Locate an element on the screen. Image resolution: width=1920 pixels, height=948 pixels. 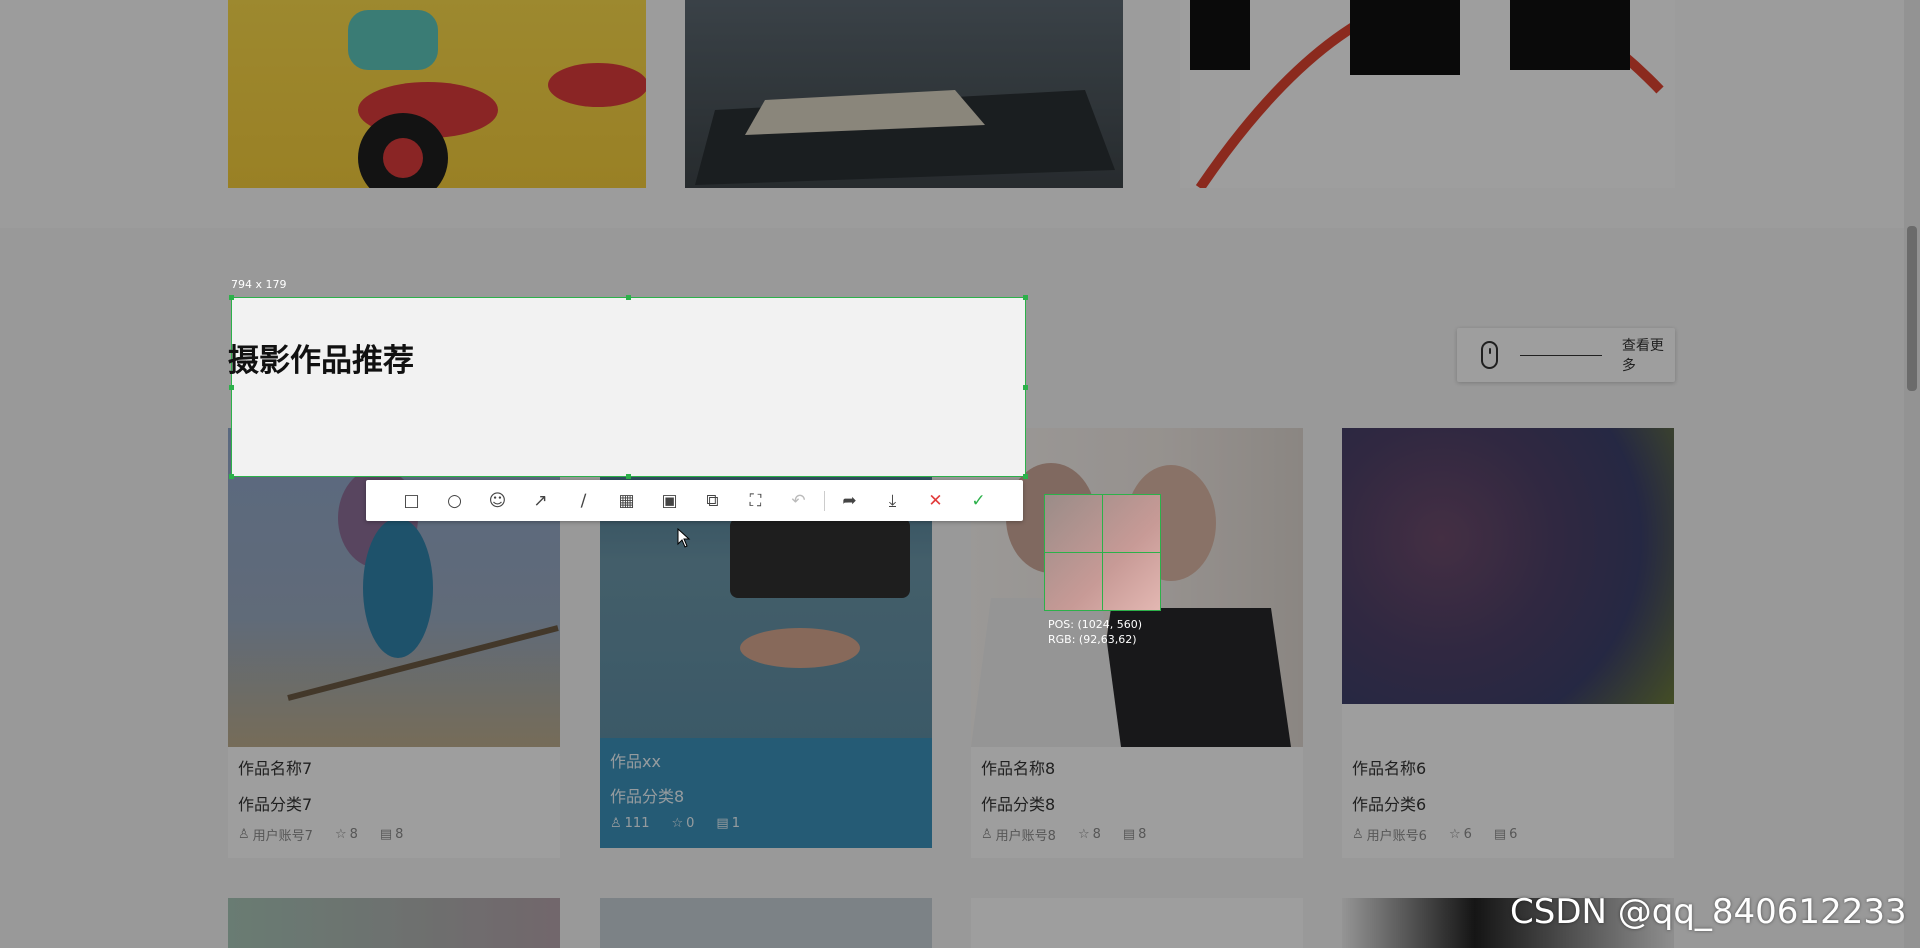
resize-handle-top-left is located at coordinates (231, 297).